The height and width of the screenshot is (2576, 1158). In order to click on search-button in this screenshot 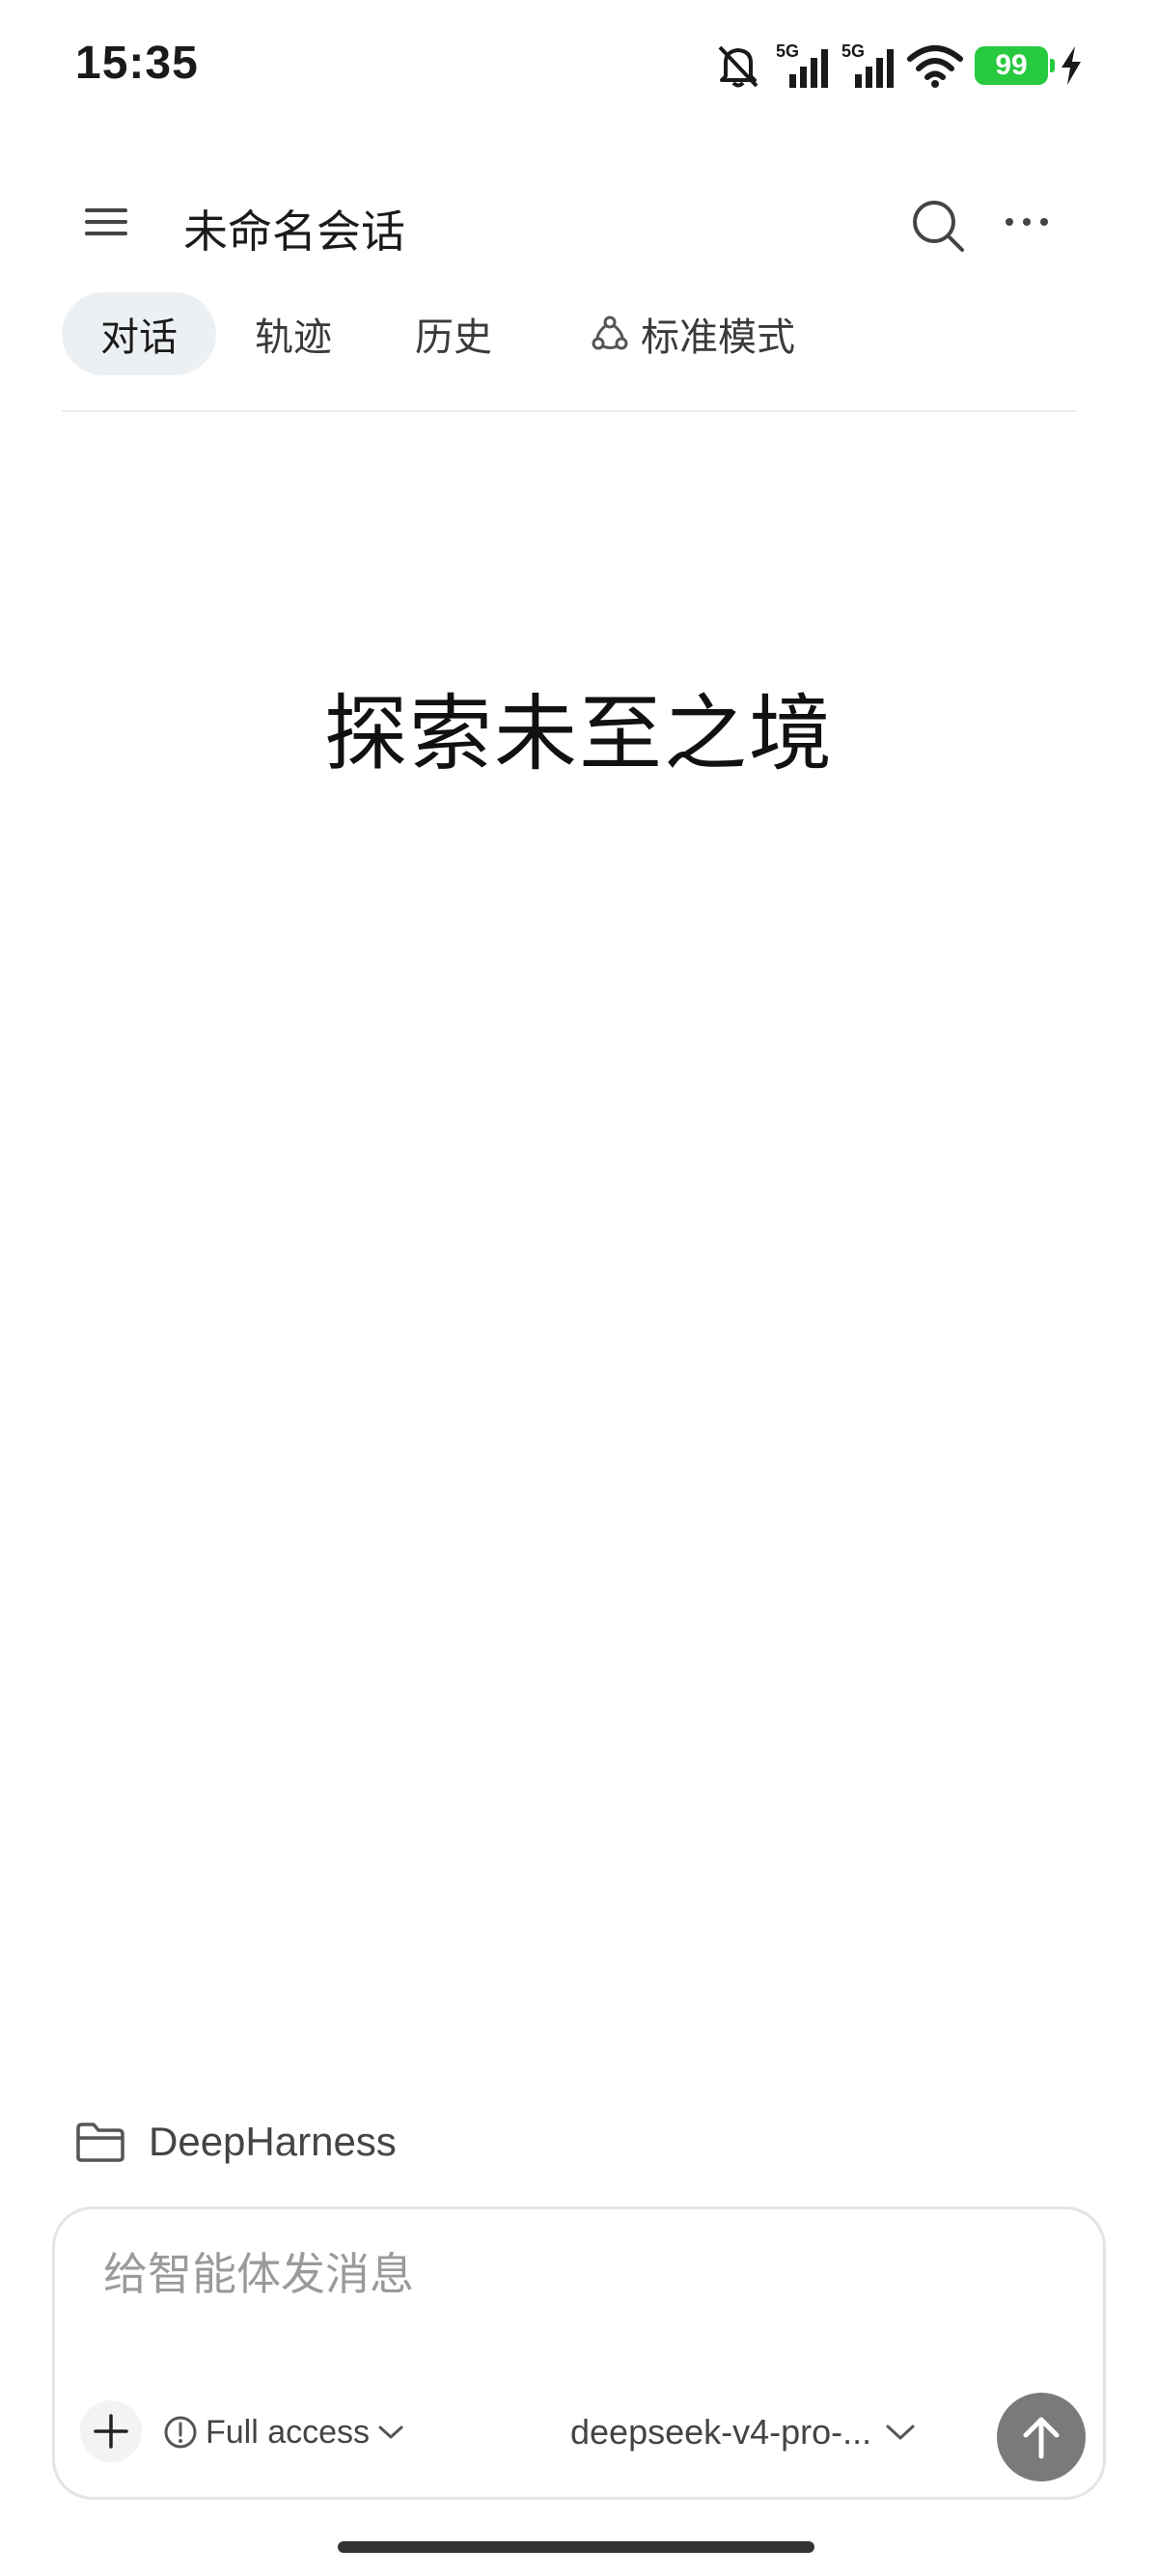, I will do `click(939, 227)`.